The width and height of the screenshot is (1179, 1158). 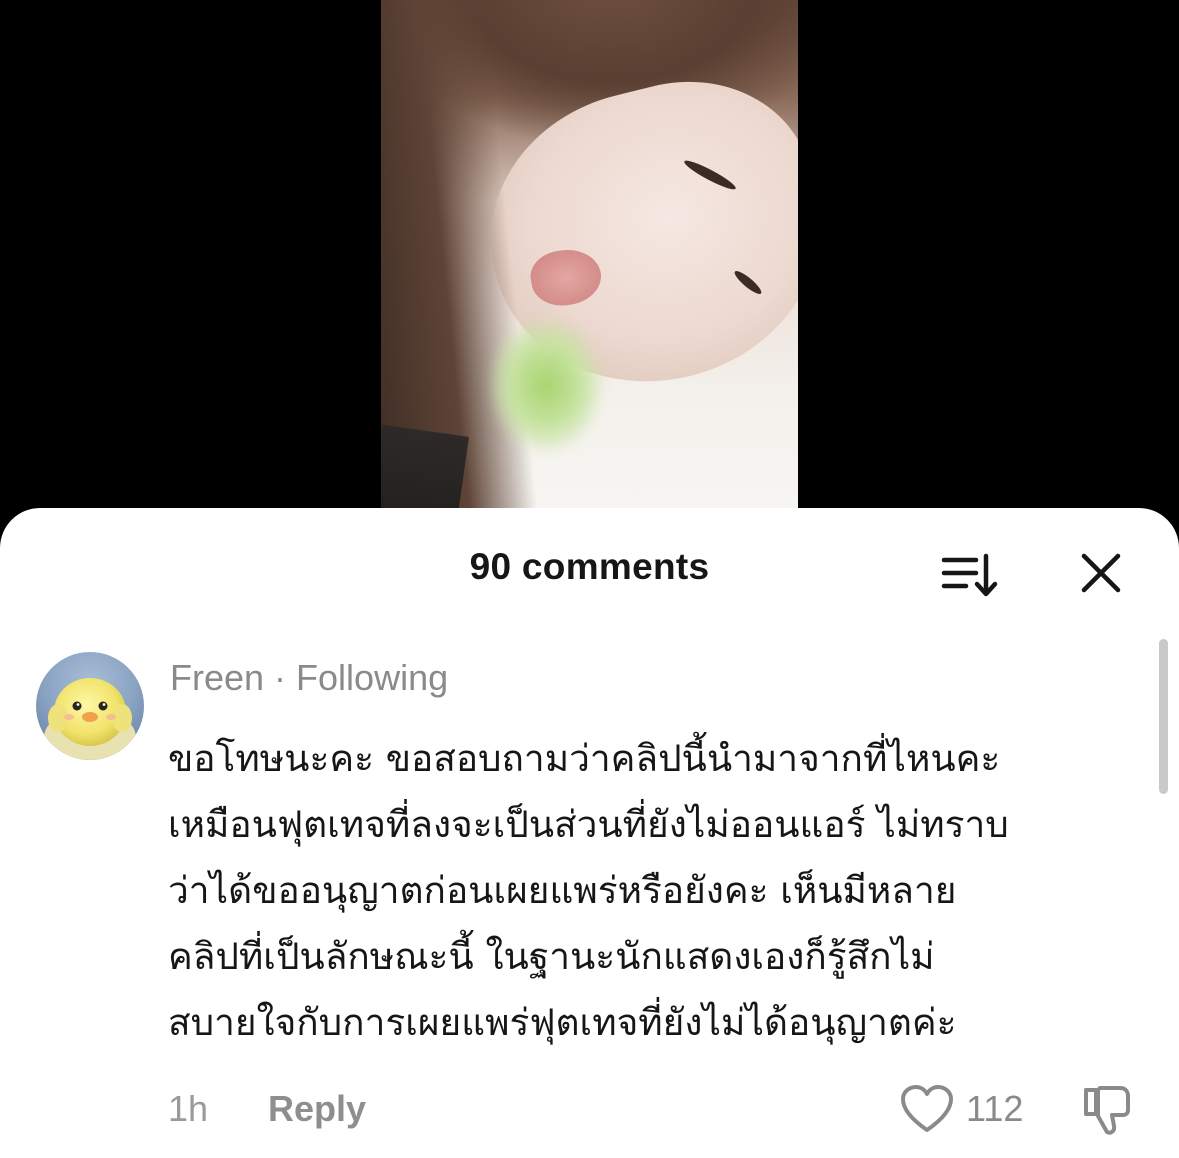 I want to click on dislike-button, so click(x=1108, y=1110).